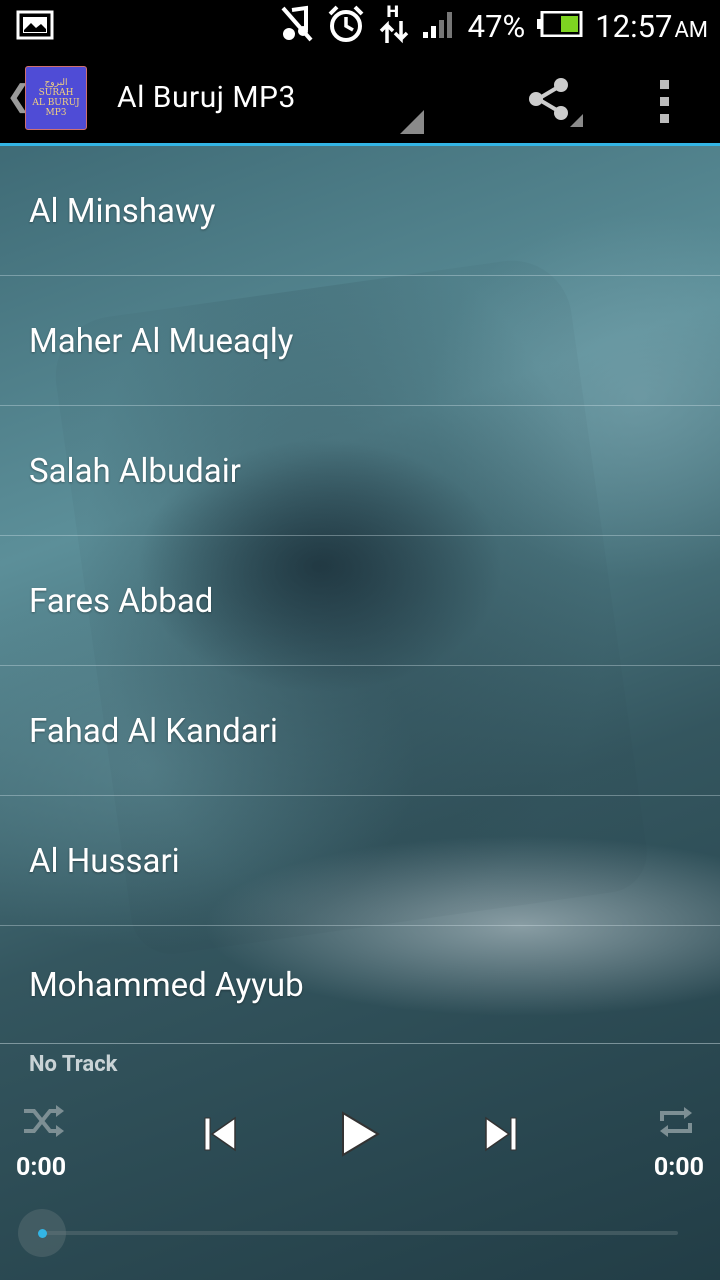 The width and height of the screenshot is (720, 1280). What do you see at coordinates (42, 1233) in the screenshot?
I see `seek-thumb` at bounding box center [42, 1233].